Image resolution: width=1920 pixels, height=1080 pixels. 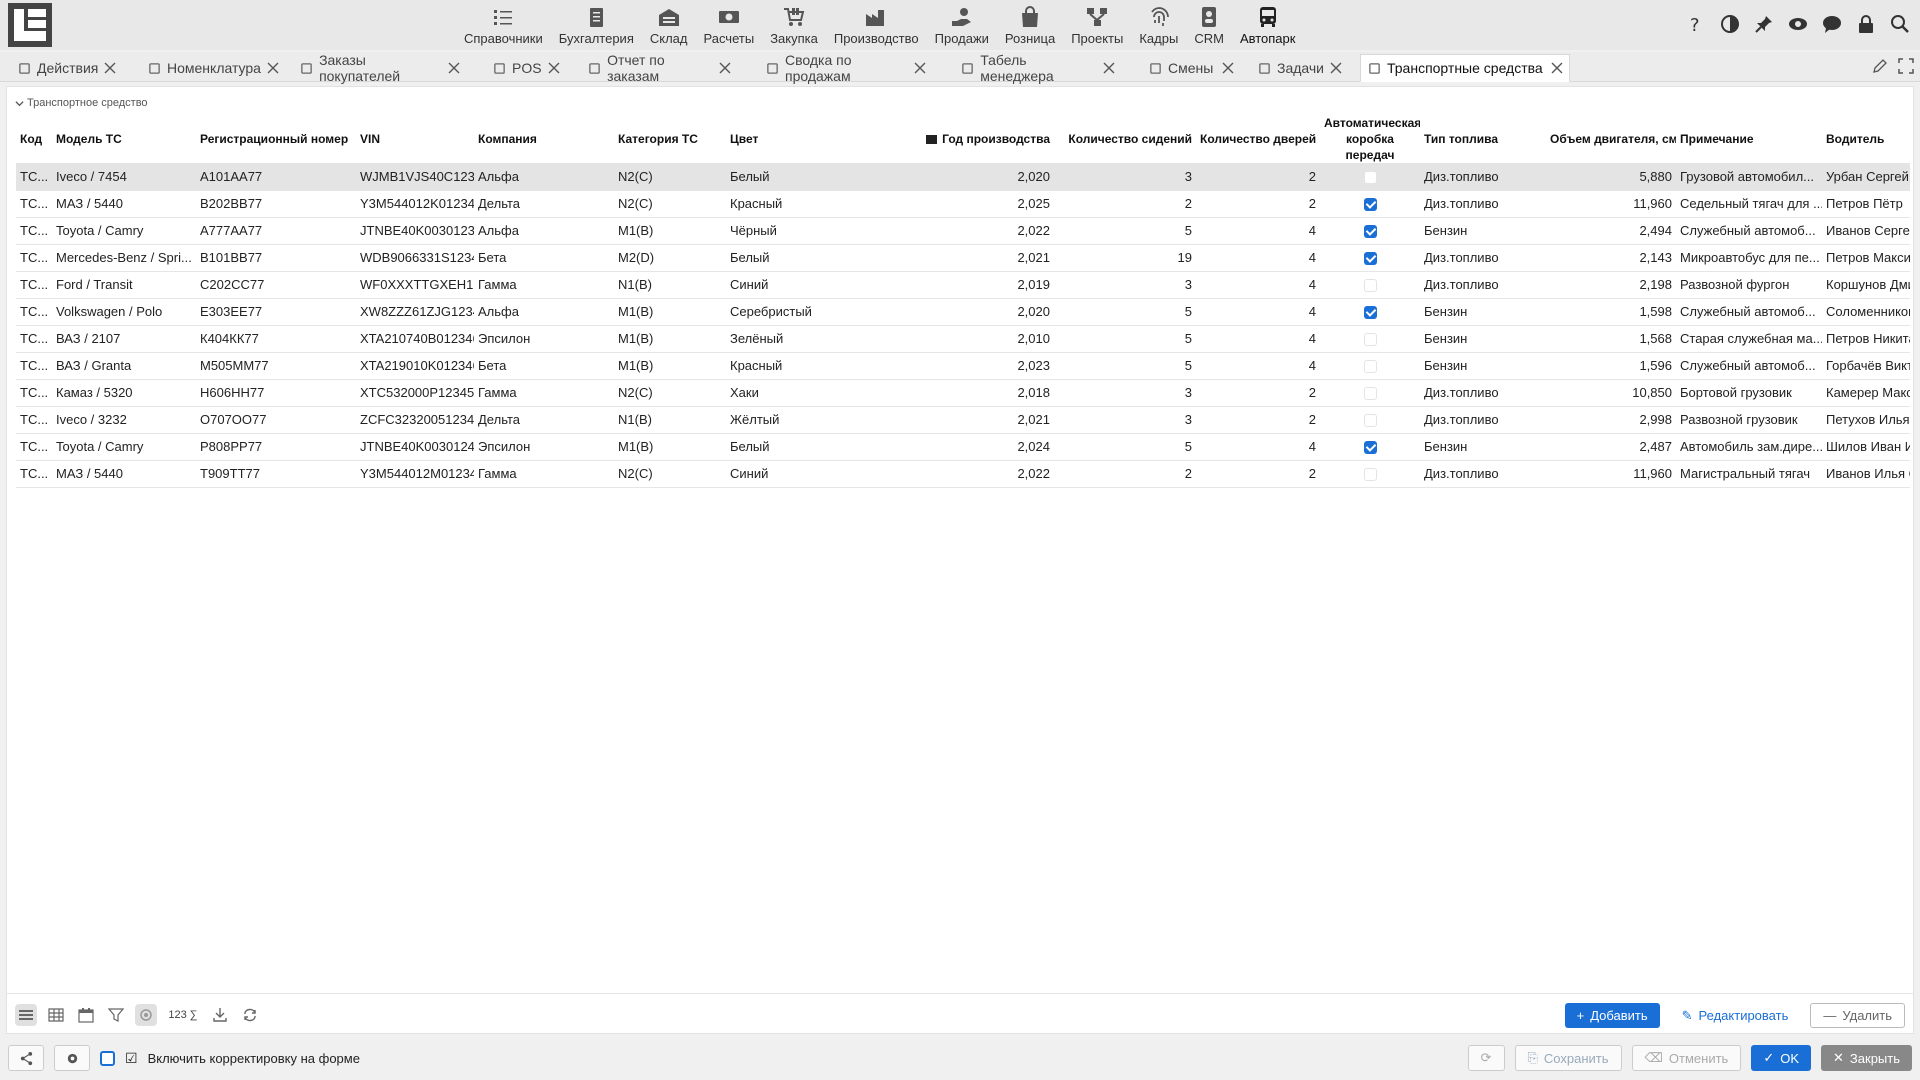 I want to click on nav-module-0: Справочники, so click(x=503, y=25).